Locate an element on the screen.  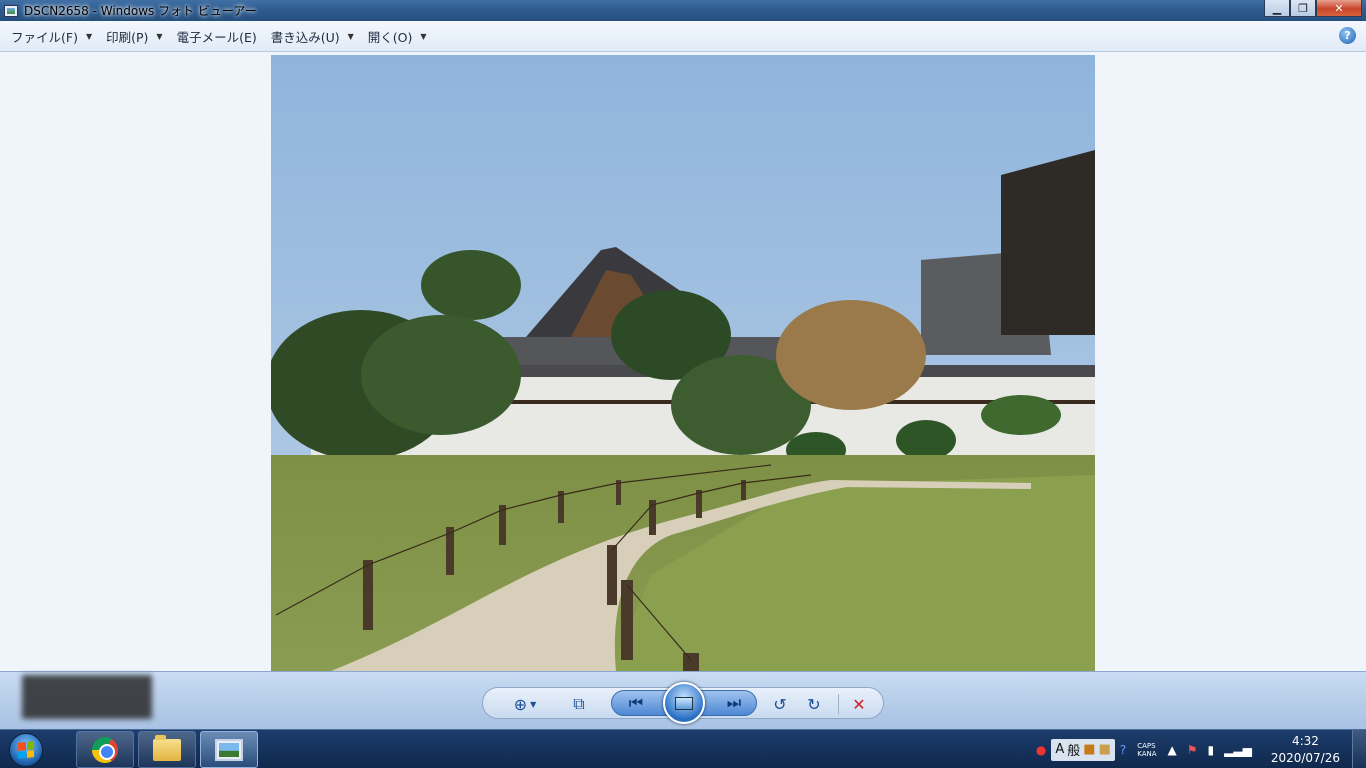
notification-icon: ● is located at coordinates (1041, 750).